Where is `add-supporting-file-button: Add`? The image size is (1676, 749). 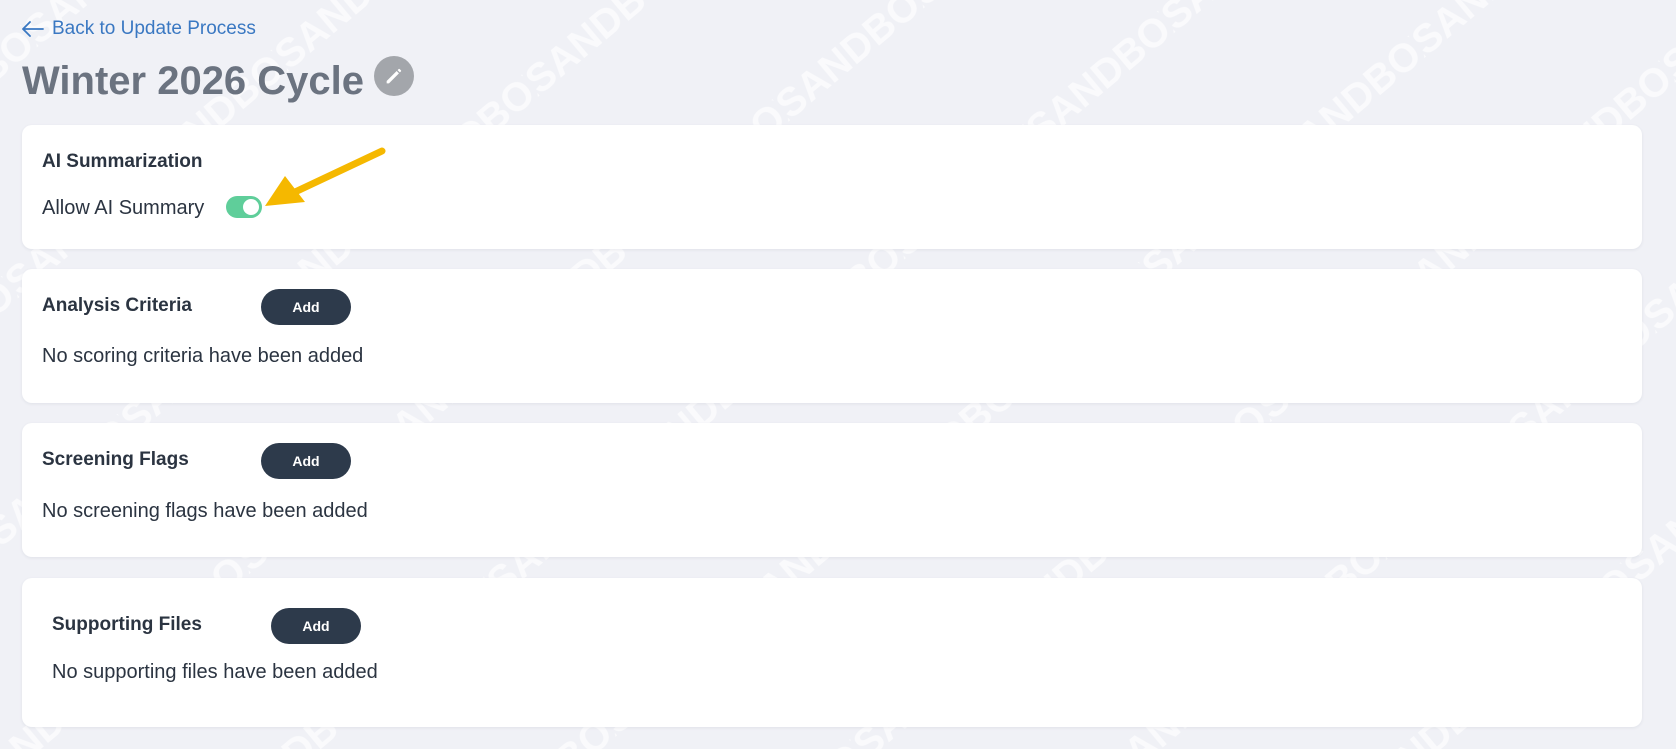
add-supporting-file-button: Add is located at coordinates (316, 626).